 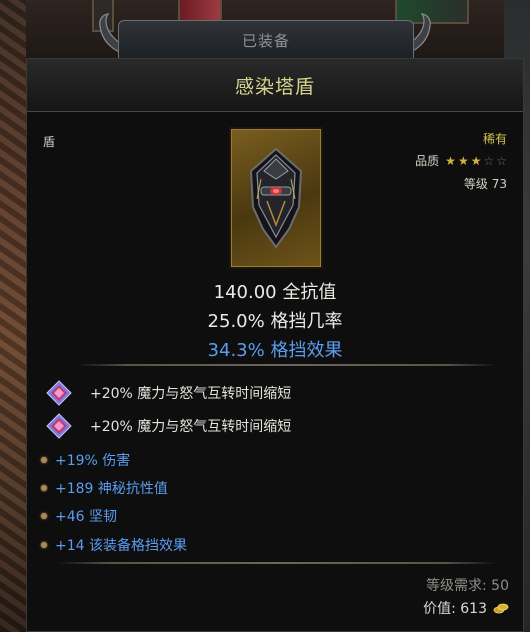 I want to click on stat-block-effect: 34.3% 格挡效果, so click(x=275, y=350).